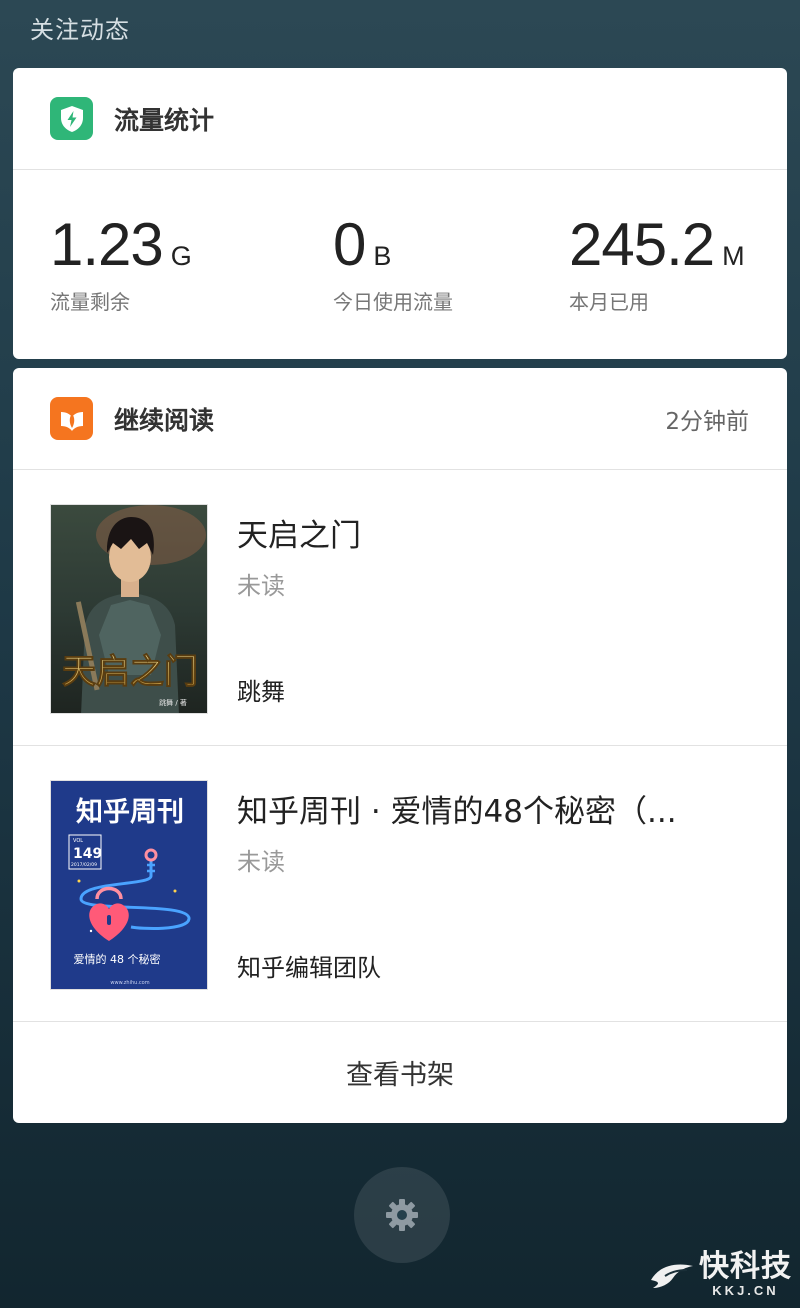  What do you see at coordinates (349, 244) in the screenshot?
I see `stat-today-value: 0` at bounding box center [349, 244].